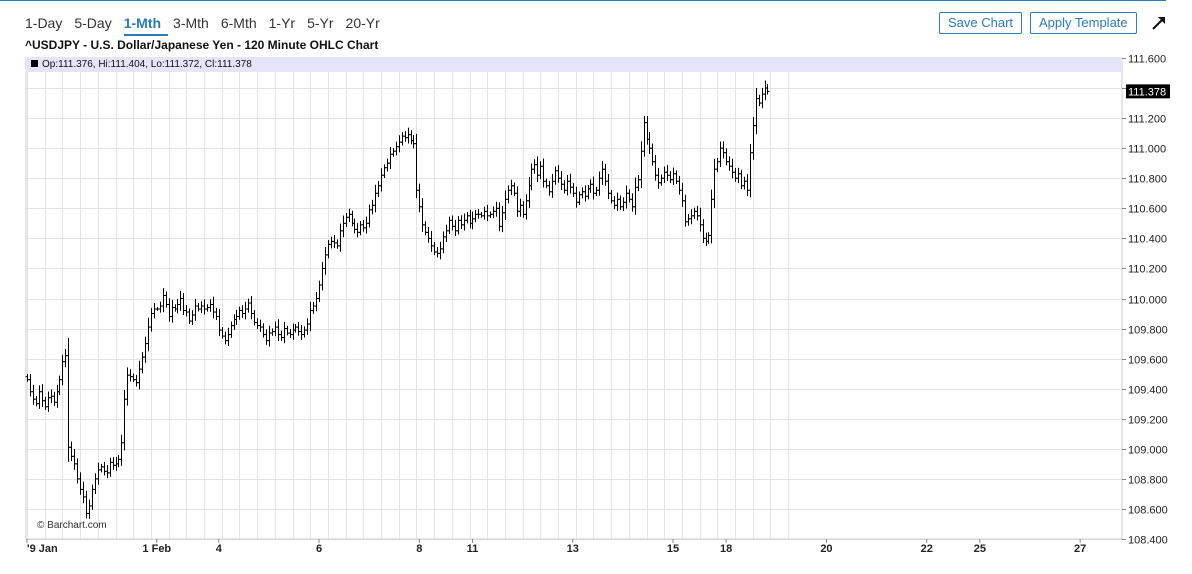 Image resolution: width=1192 pixels, height=574 pixels. Describe the element at coordinates (156, 549) in the screenshot. I see `x-tick-label: 1 Feb` at that location.